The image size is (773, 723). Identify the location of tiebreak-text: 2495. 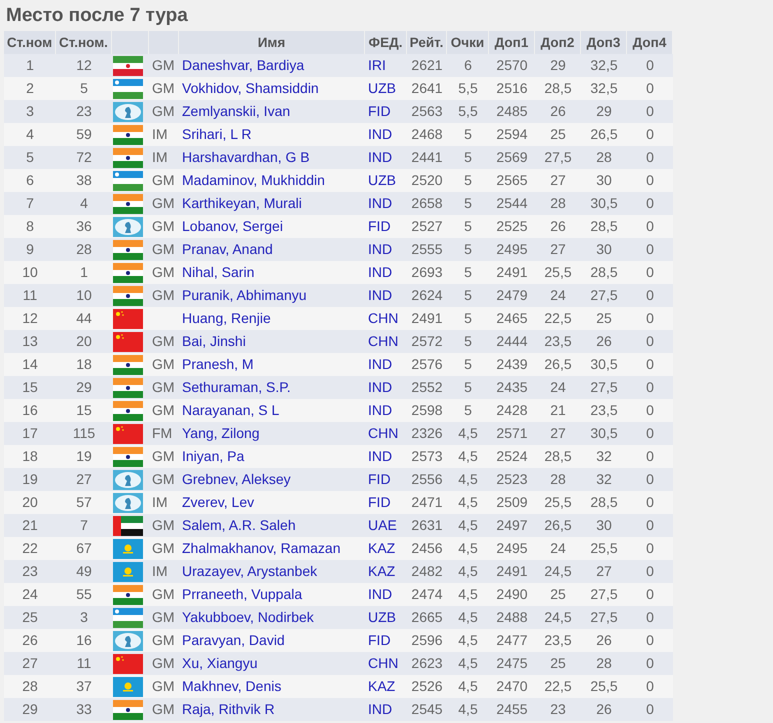
(512, 548).